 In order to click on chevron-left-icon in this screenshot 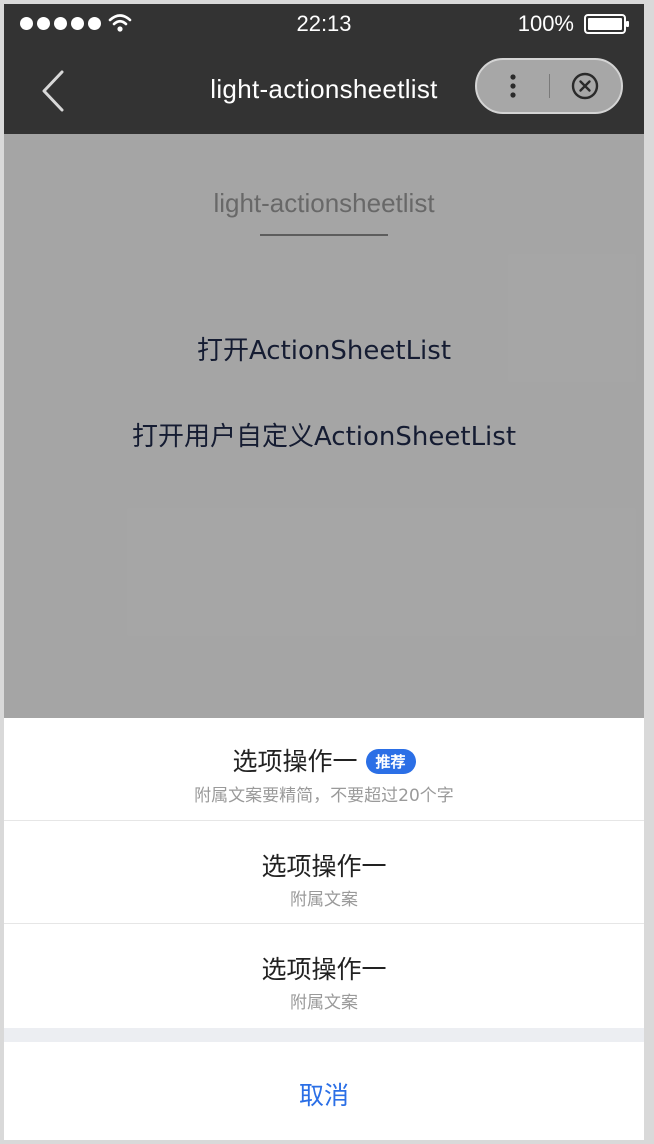, I will do `click(53, 91)`.